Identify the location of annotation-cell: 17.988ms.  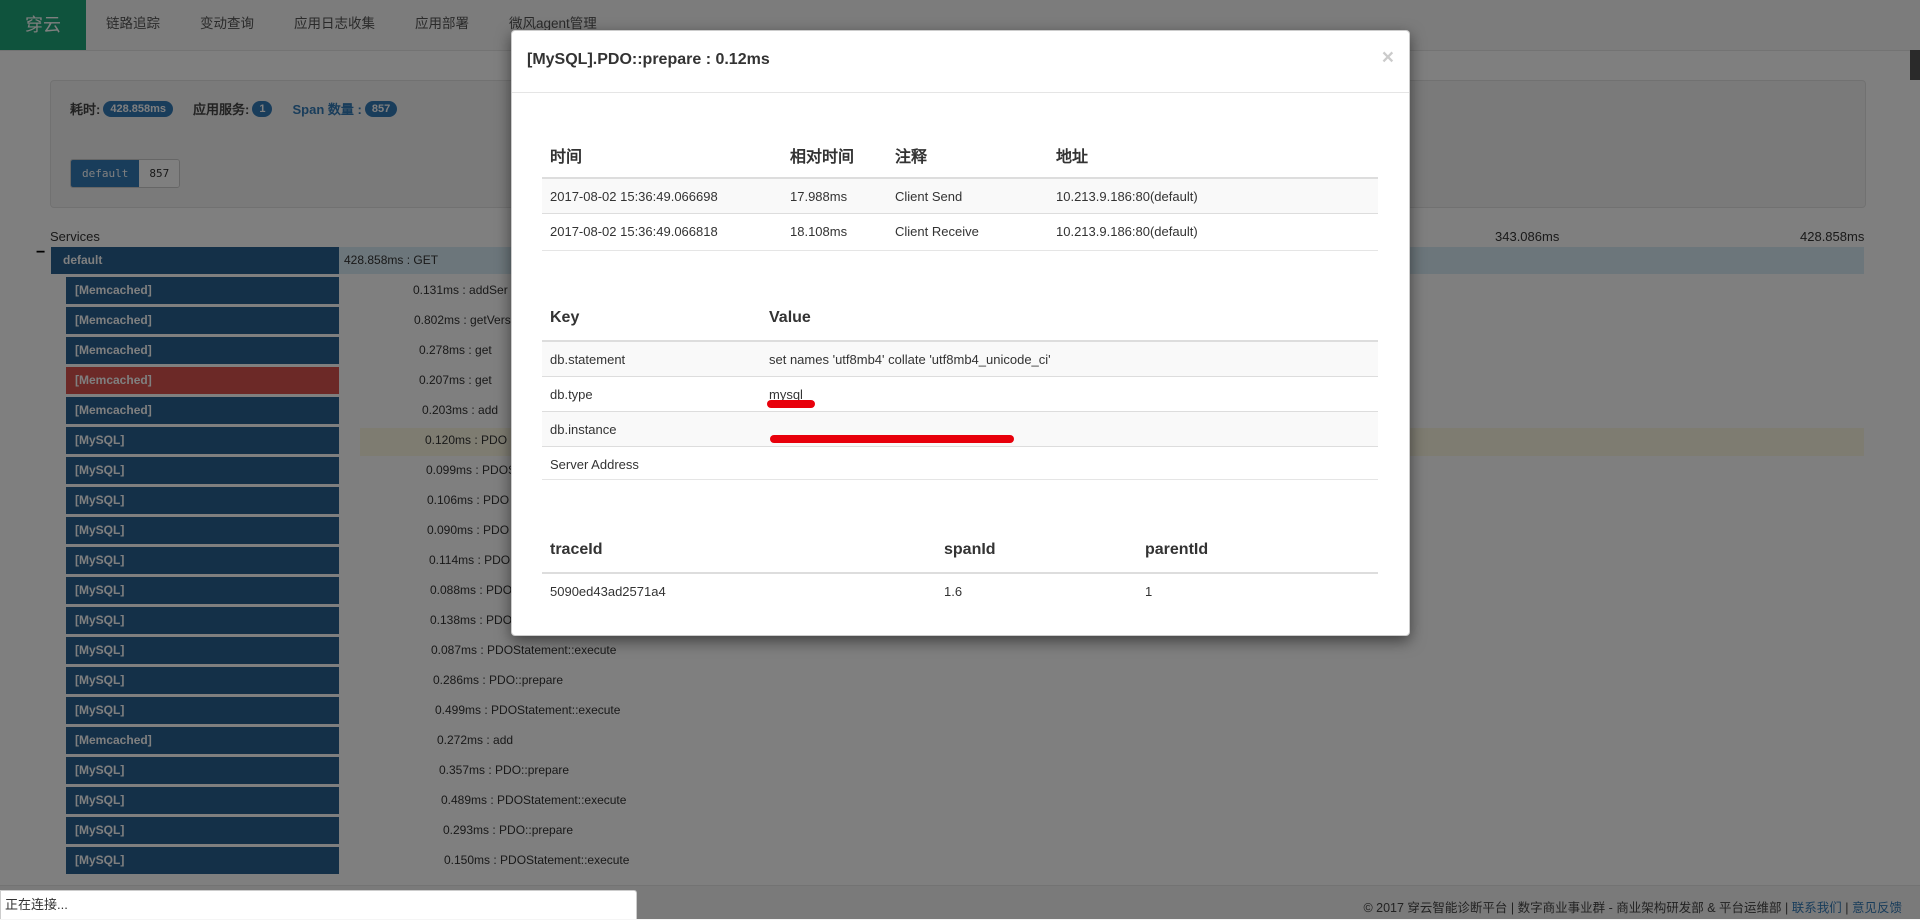
(834, 195).